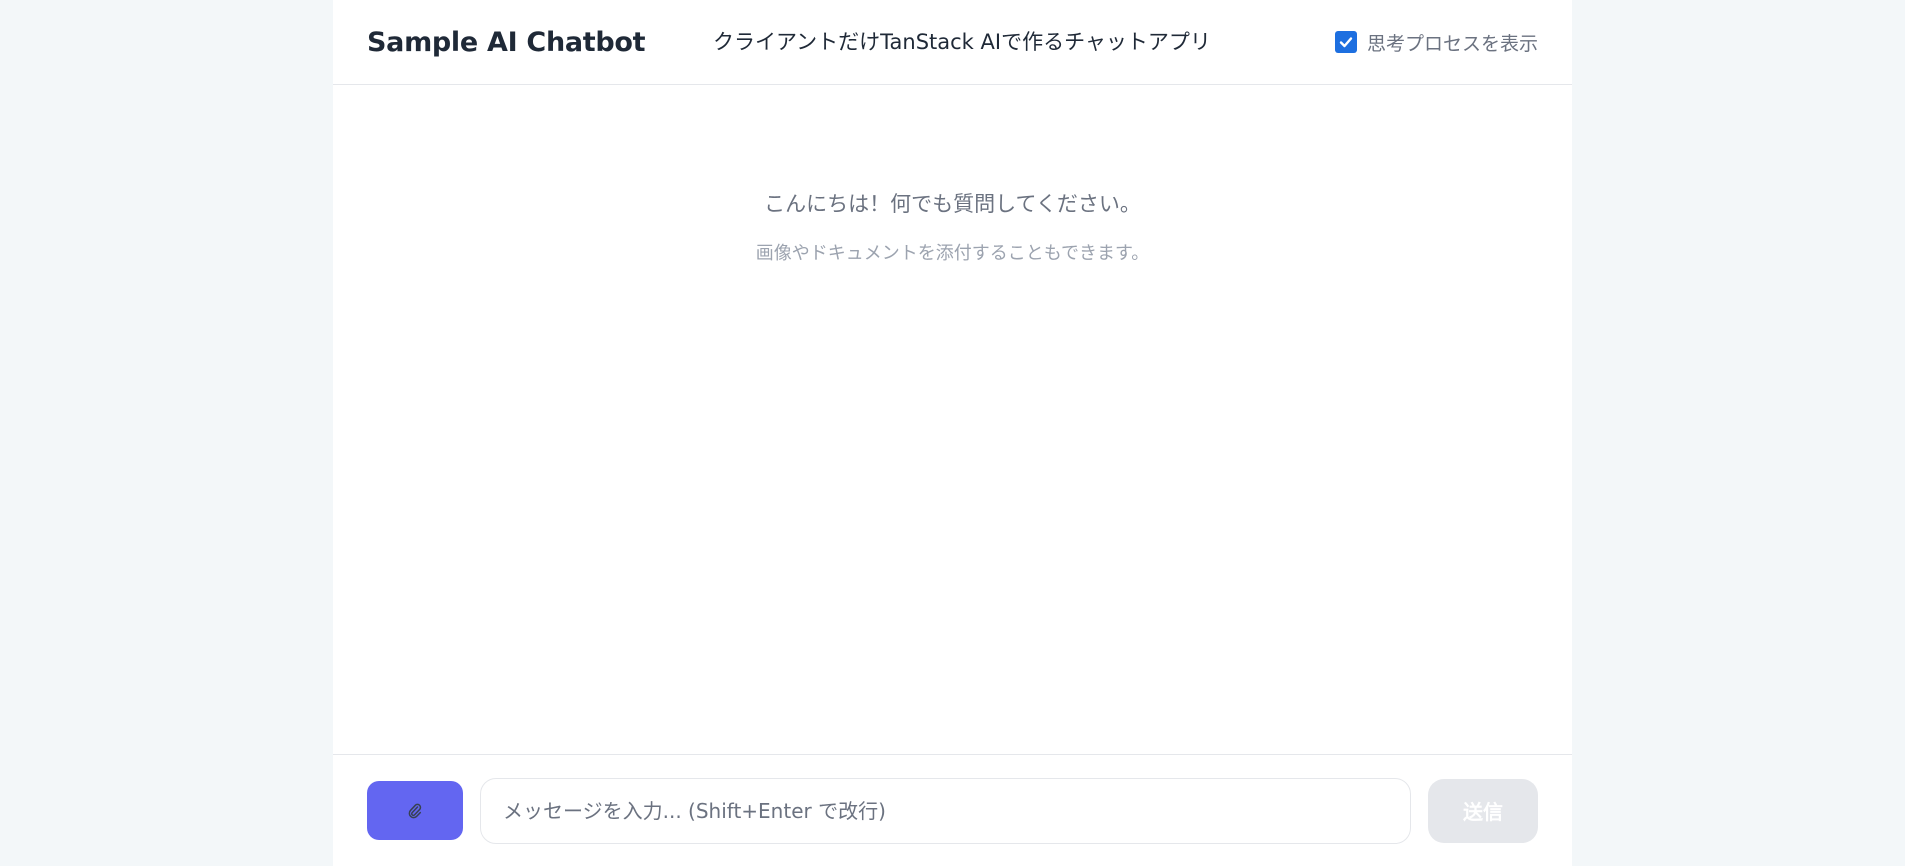  What do you see at coordinates (1483, 810) in the screenshot?
I see `send-button: 送信` at bounding box center [1483, 810].